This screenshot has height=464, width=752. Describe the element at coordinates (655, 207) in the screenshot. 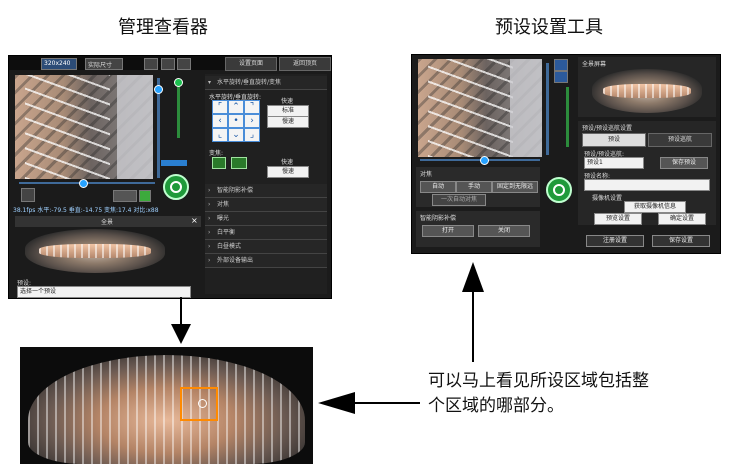

I see `get-camera-info-button: 获取摄像机信息` at that location.